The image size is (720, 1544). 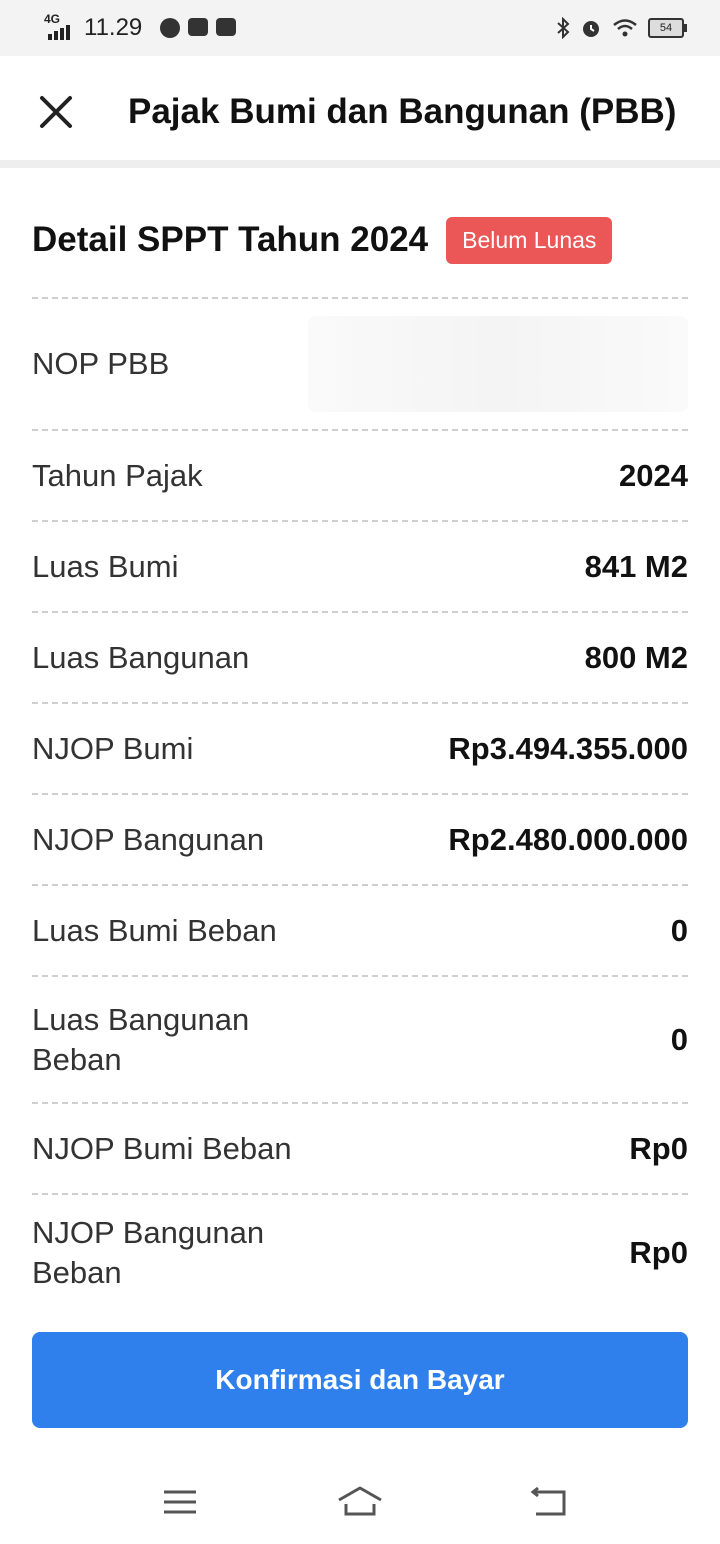 I want to click on app-header: Pajak Bumi dan Bangunan (PBB), so click(x=360, y=112).